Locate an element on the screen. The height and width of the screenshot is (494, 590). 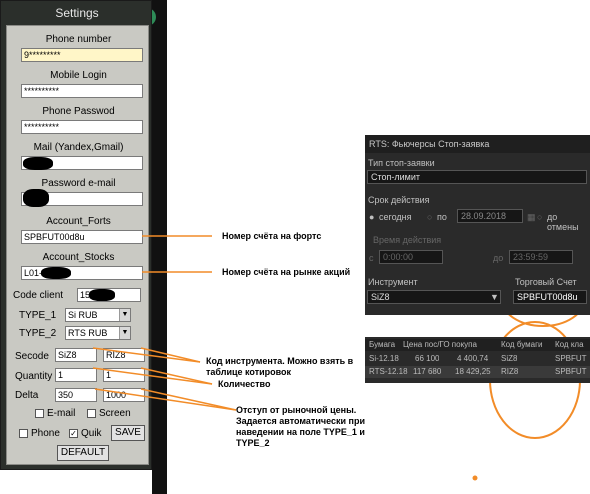
secode-field-2: RIZ8 is located at coordinates (124, 355).